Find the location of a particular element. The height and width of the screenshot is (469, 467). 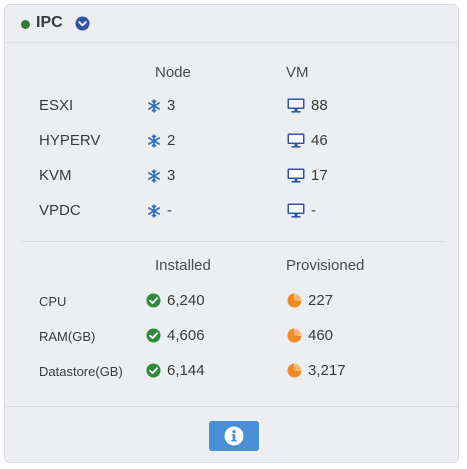

provisioned-column-header: Provisioned is located at coordinates (325, 265).